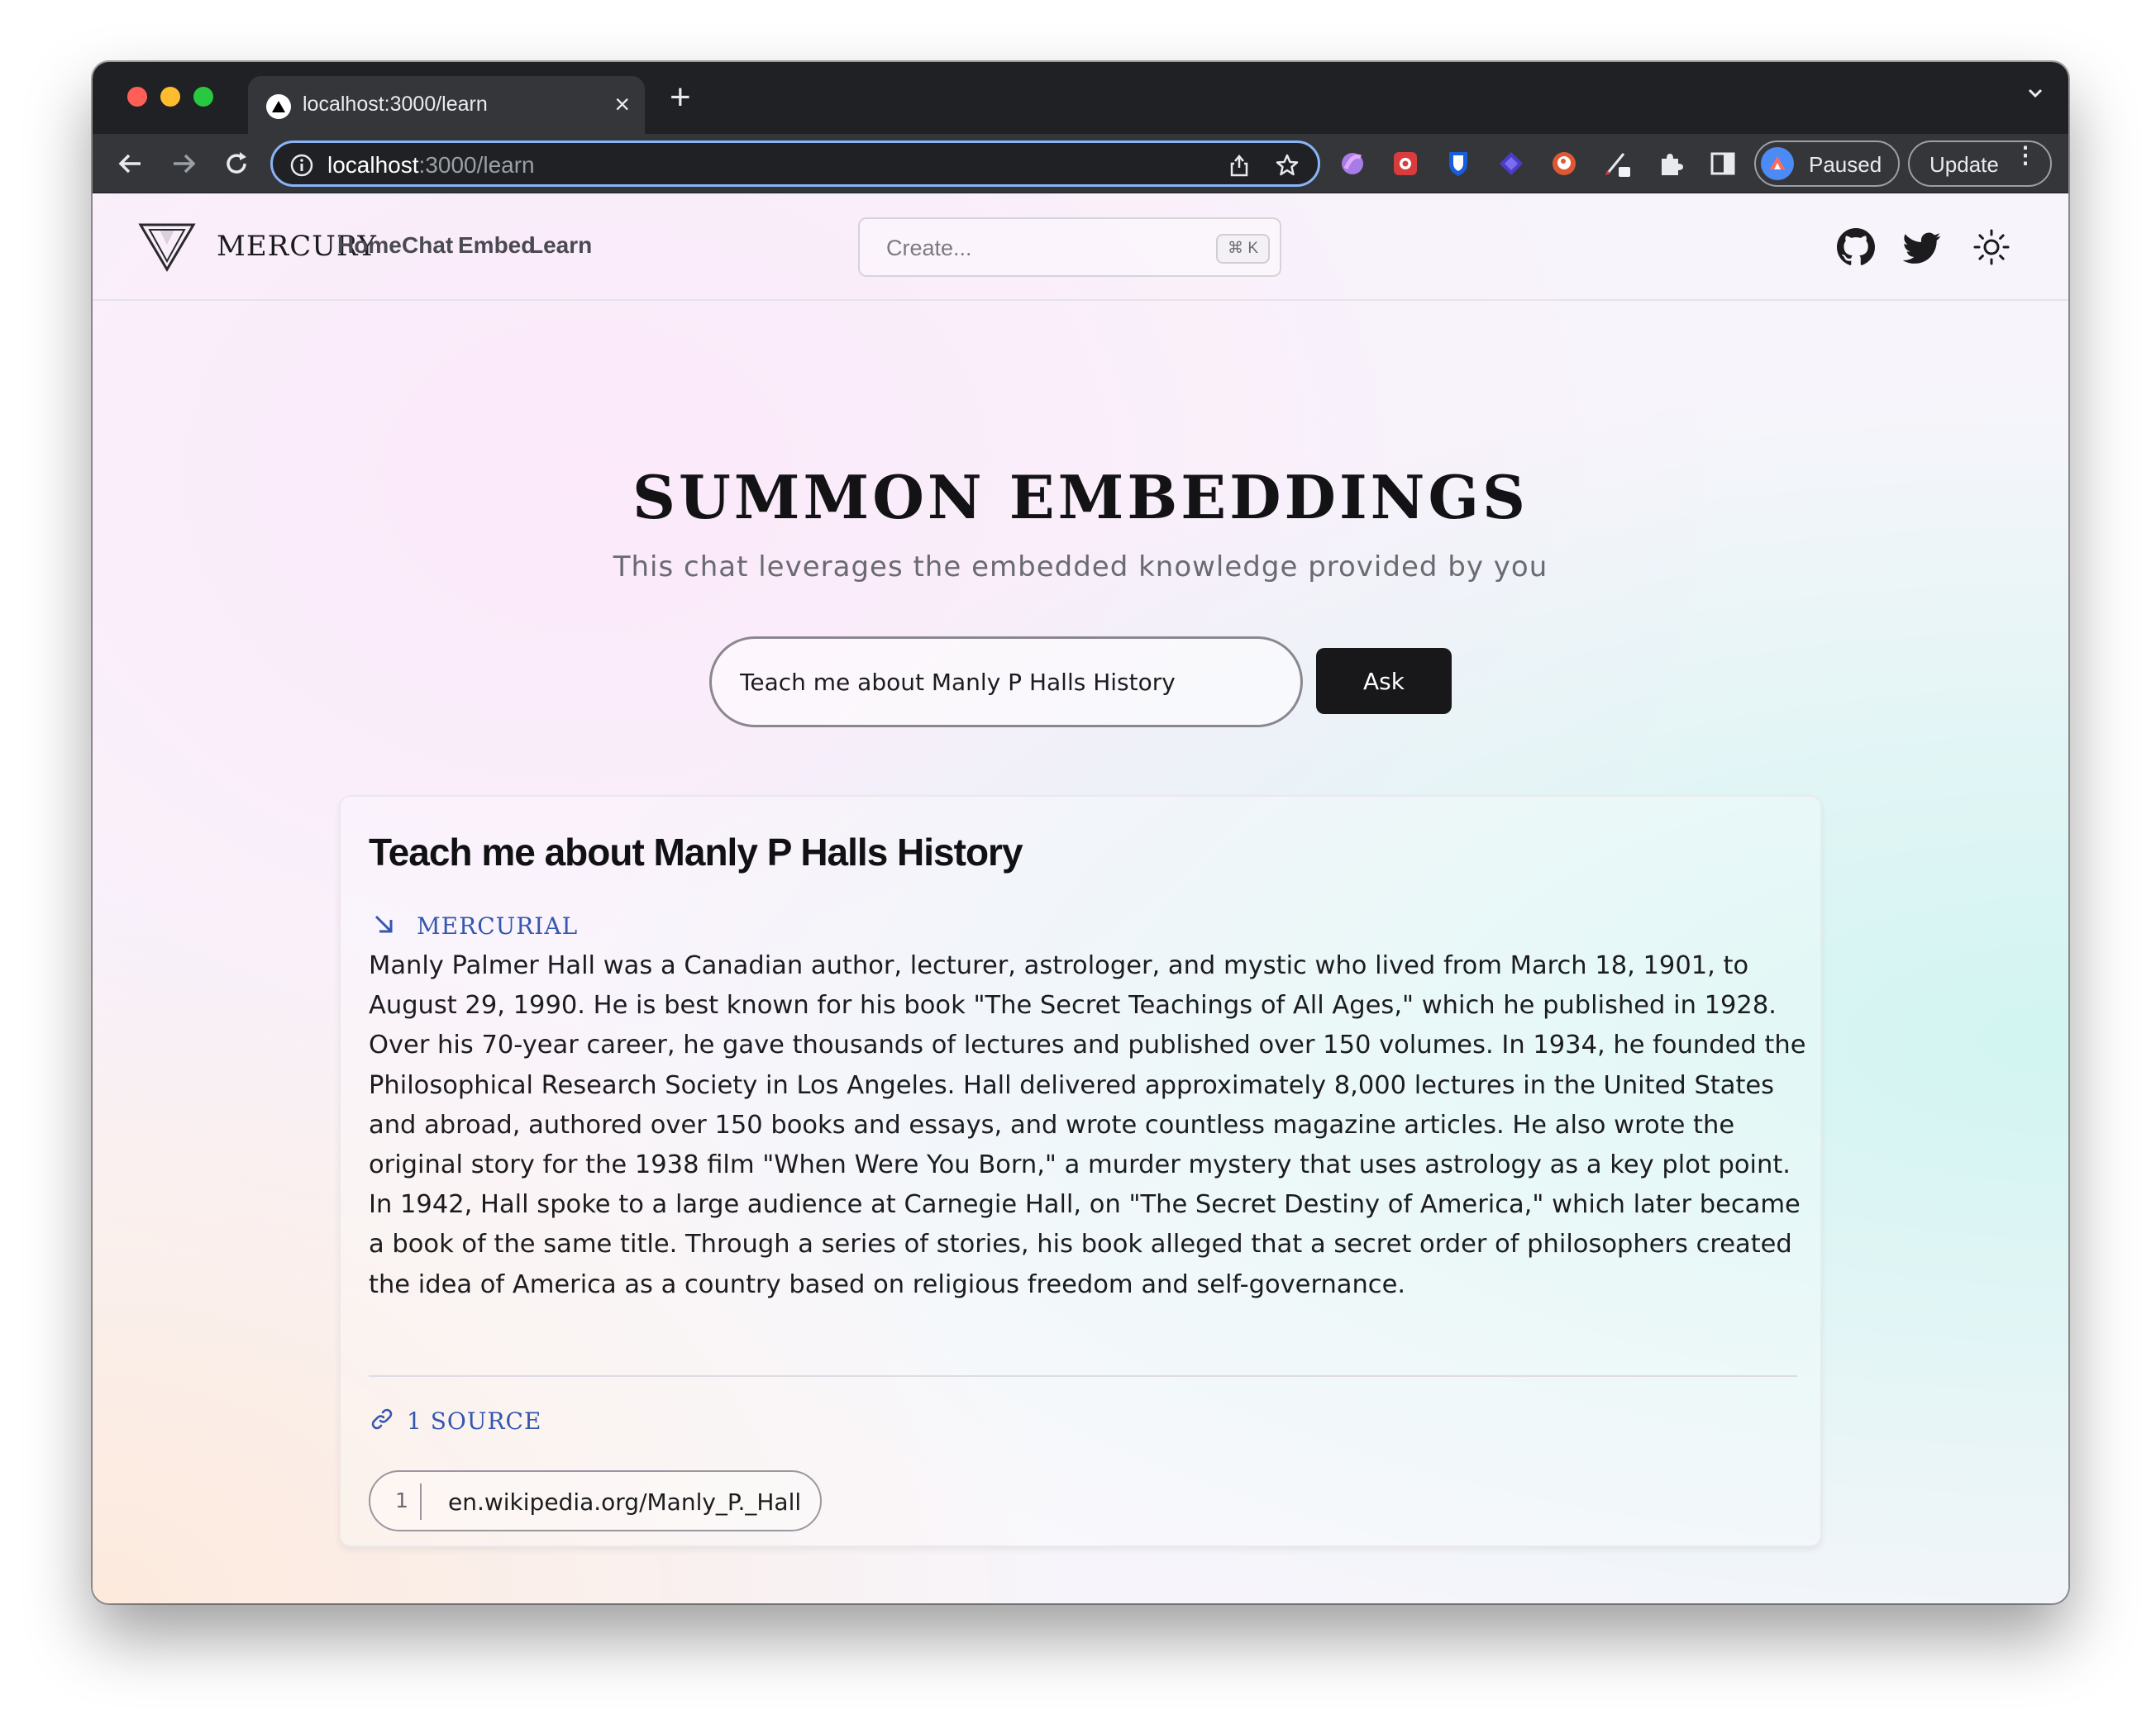  I want to click on sun-theme-toggle-icon, so click(1992, 249).